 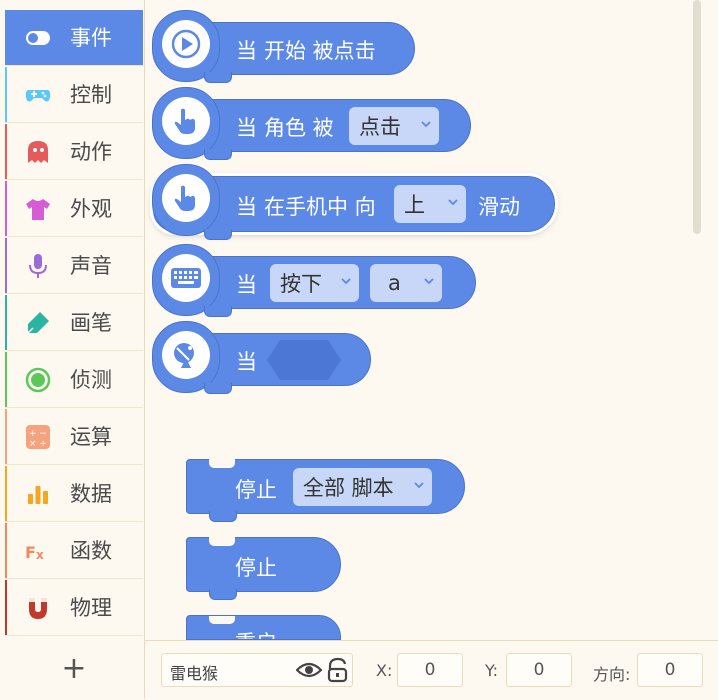 I want to click on stop-block: 停止, so click(x=263, y=568).